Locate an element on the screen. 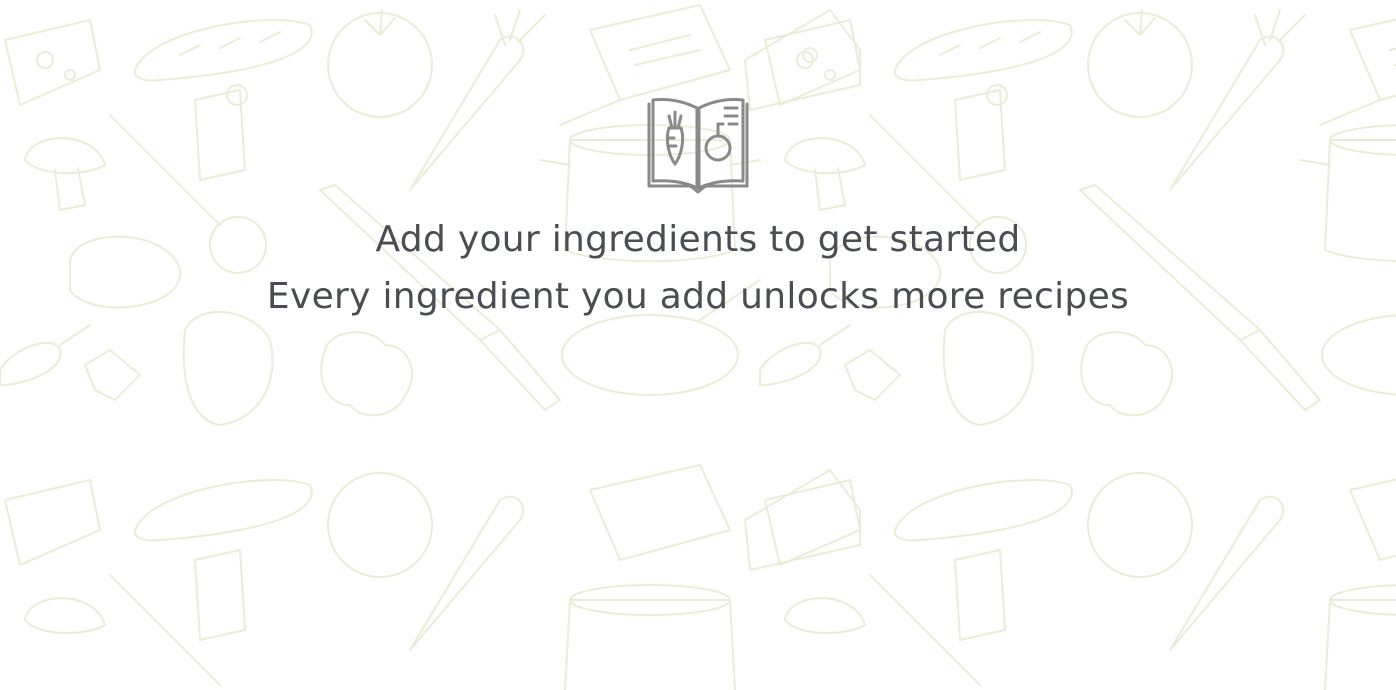 The height and width of the screenshot is (690, 1396). empty-state-title: Add your ingredients to get started is located at coordinates (698, 239).